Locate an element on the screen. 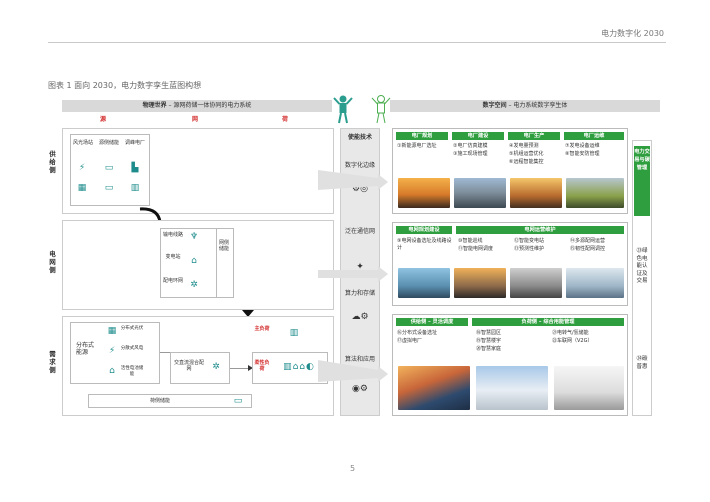 The height and width of the screenshot is (502, 710). grid-storage-box is located at coordinates (225, 263).